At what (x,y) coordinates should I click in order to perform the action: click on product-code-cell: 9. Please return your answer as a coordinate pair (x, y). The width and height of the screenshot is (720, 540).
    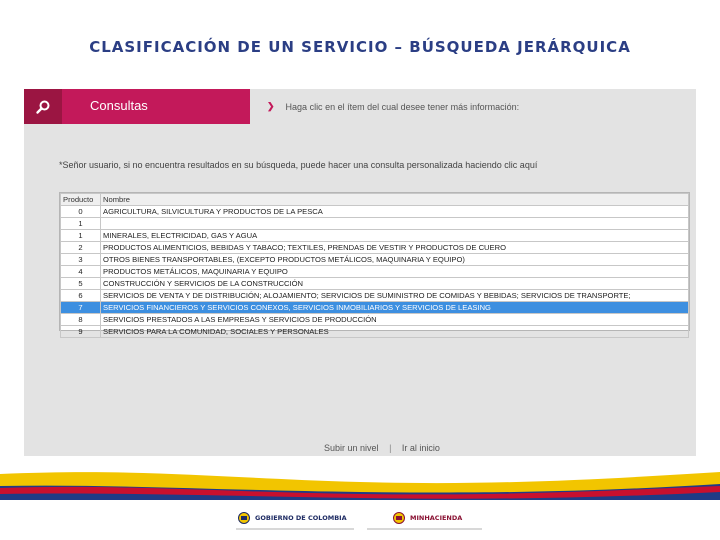
    Looking at the image, I should click on (80, 331).